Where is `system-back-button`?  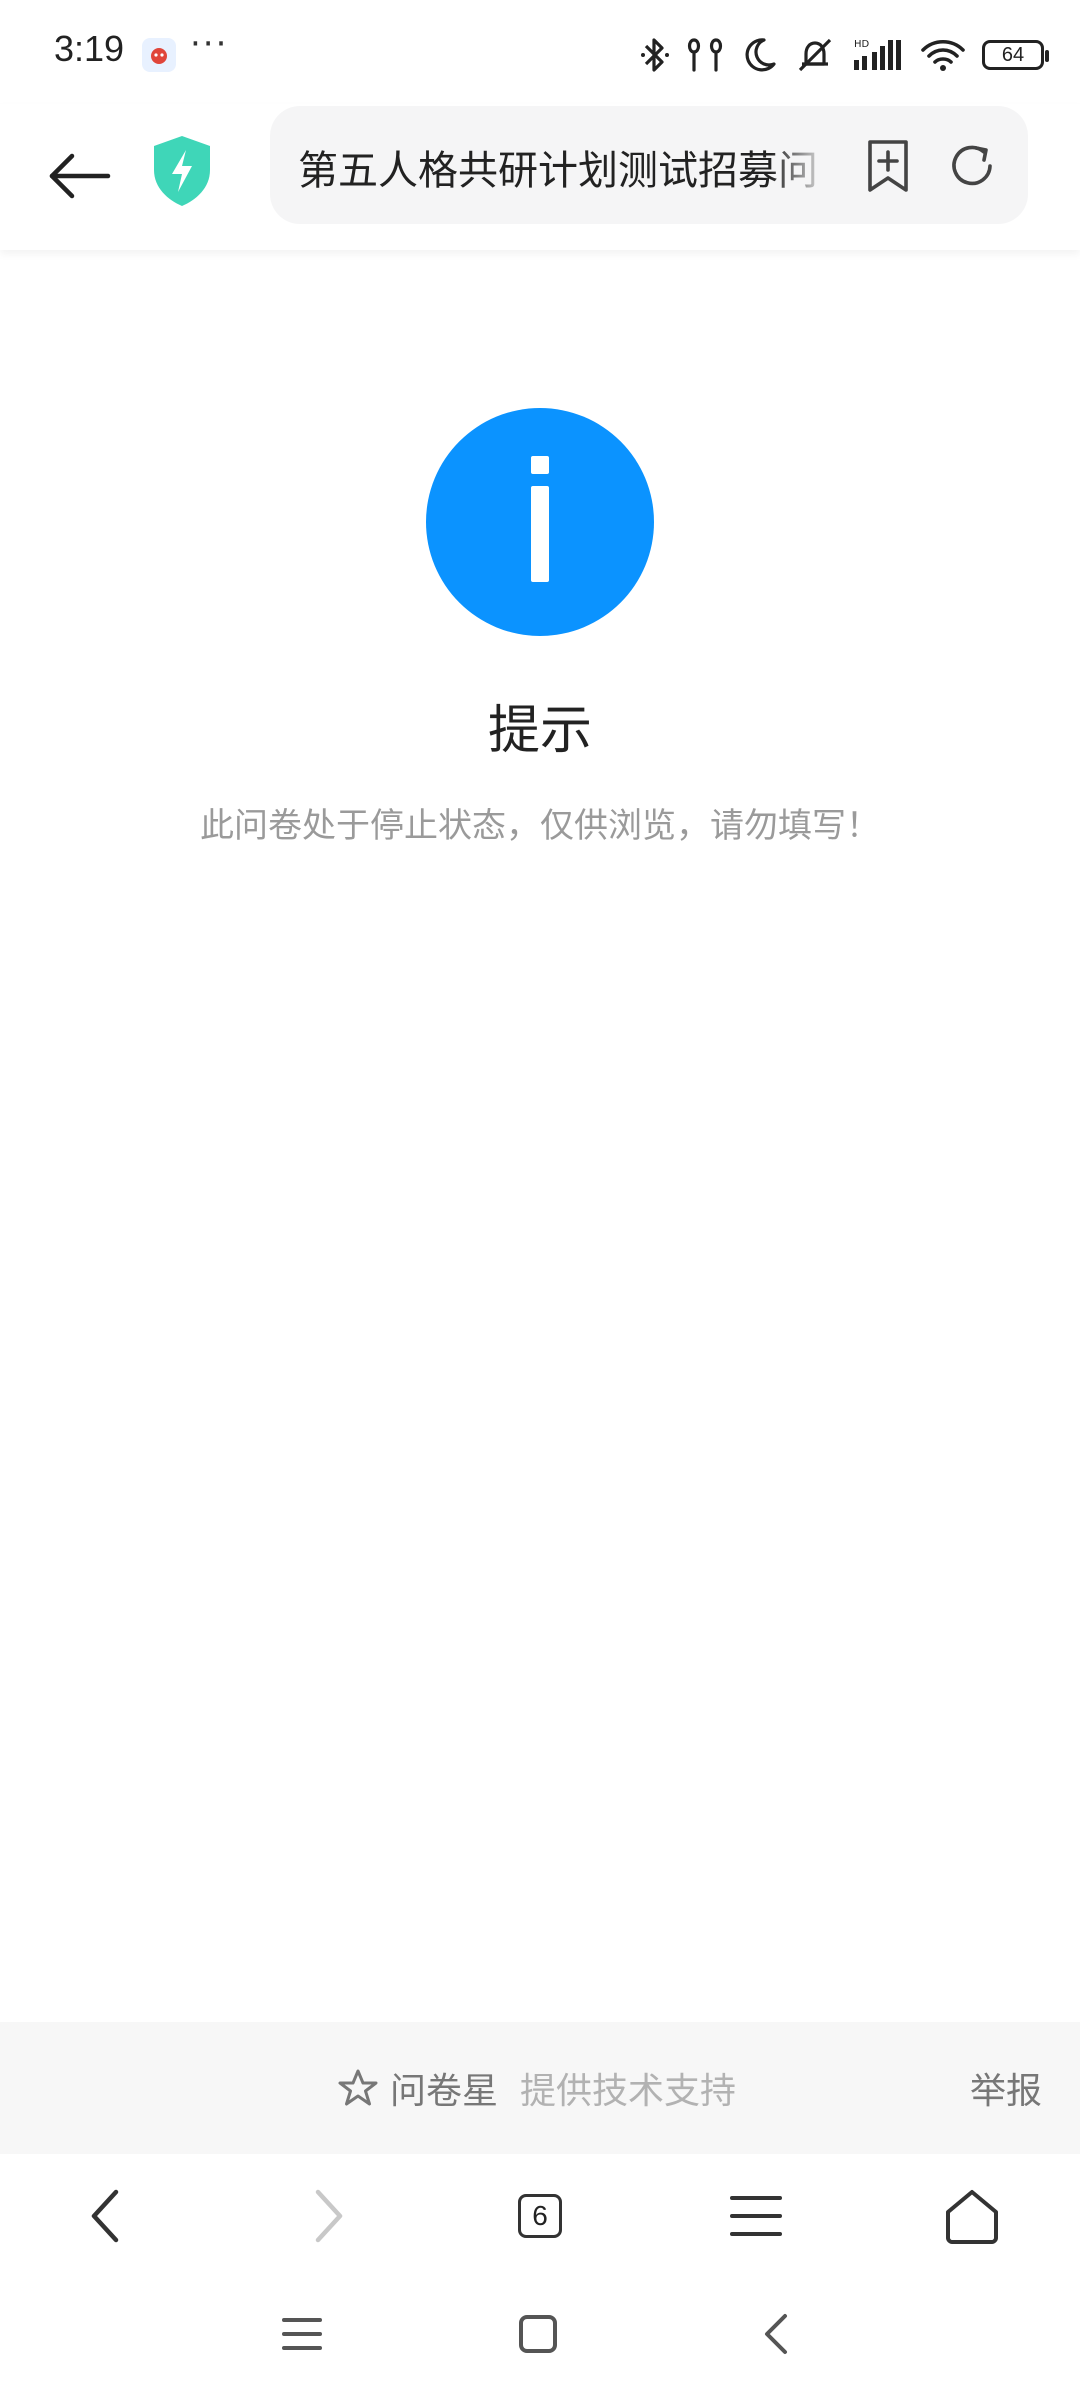 system-back-button is located at coordinates (776, 2334).